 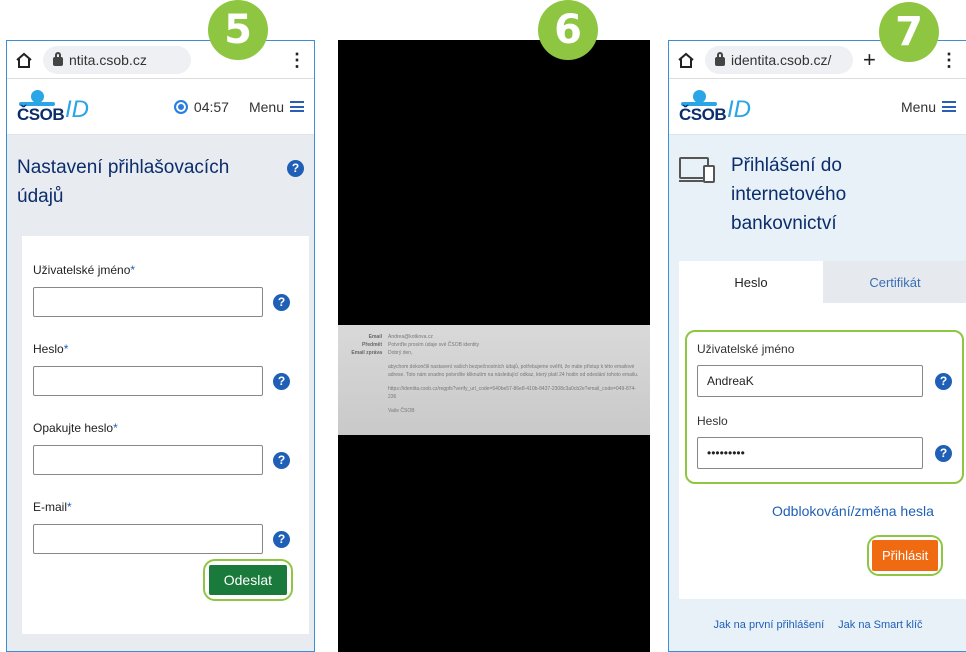 I want to click on unlock-password-link: Odblokování/změna hesla, so click(x=853, y=511).